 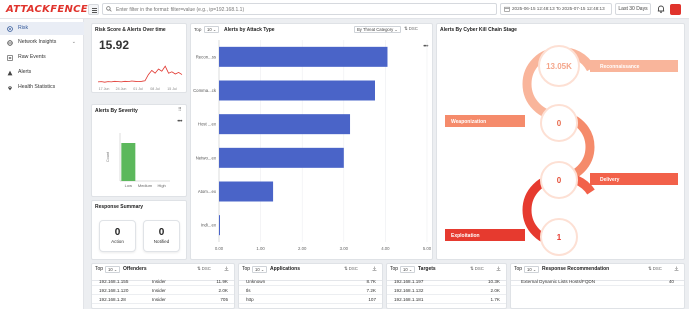 I want to click on category-label: Recon...ss, so click(x=206, y=56).